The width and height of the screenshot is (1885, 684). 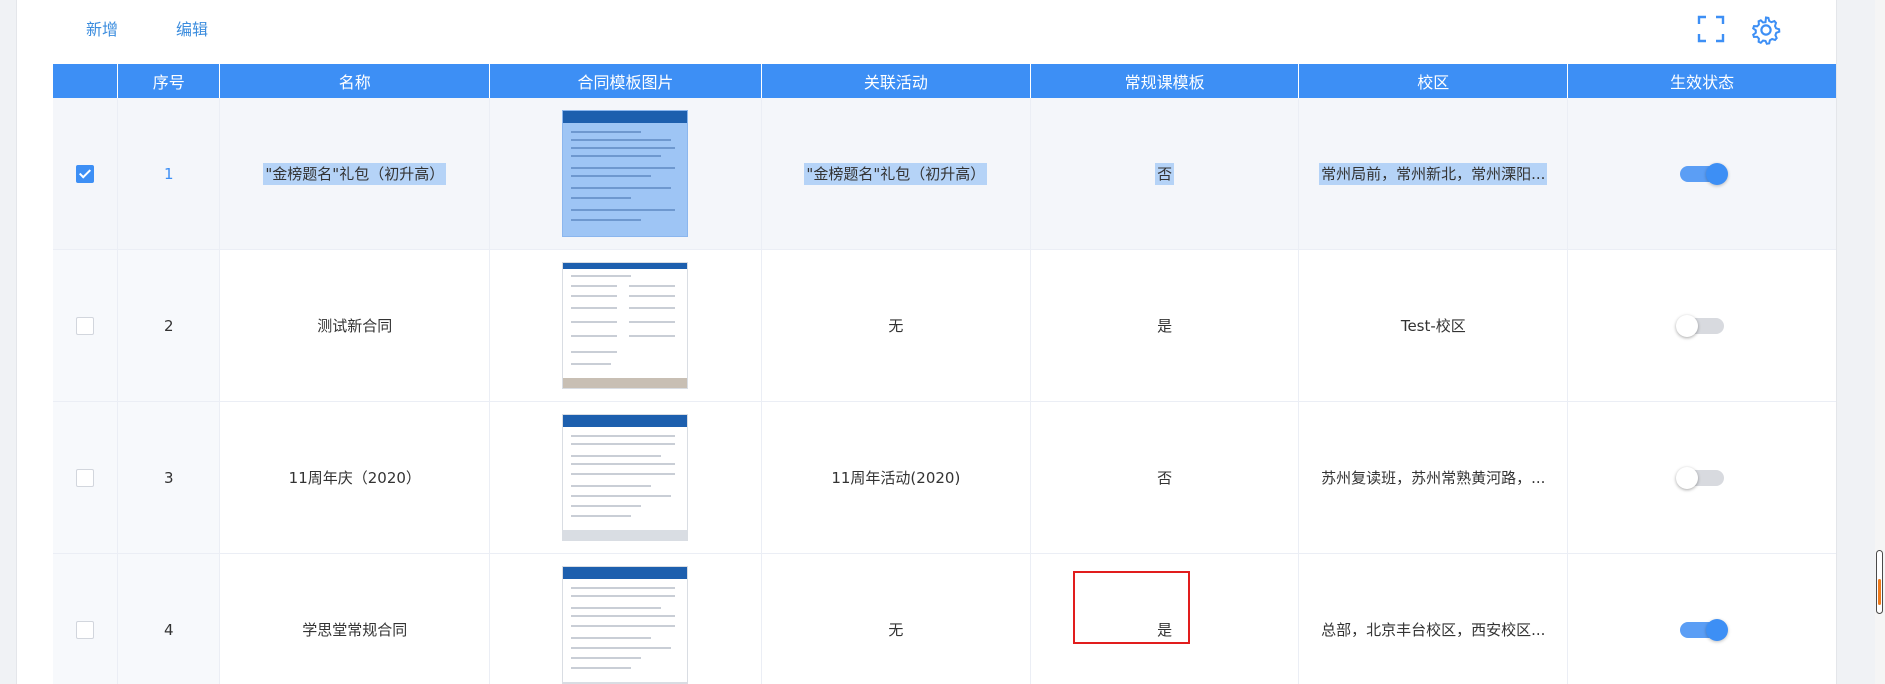 I want to click on table-header-row: 序号 名称 合同模板图片 关联活动 常规课模板 校区 生效状态, so click(x=944, y=81).